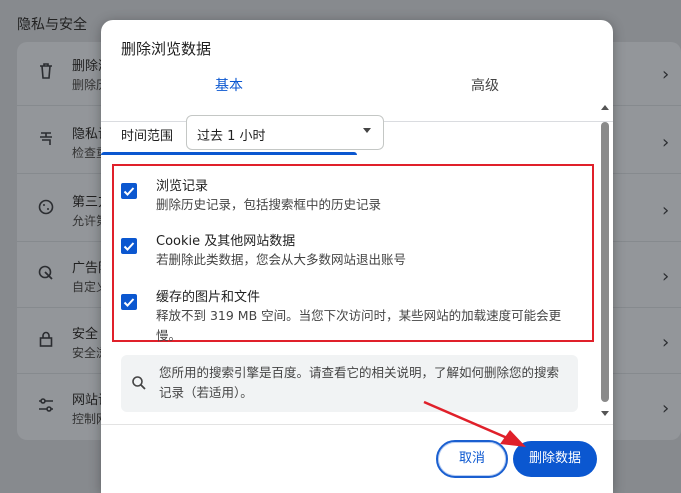 This screenshot has height=493, width=681. Describe the element at coordinates (87, 287) in the screenshot. I see `settings-row-desc: 自定义` at that location.